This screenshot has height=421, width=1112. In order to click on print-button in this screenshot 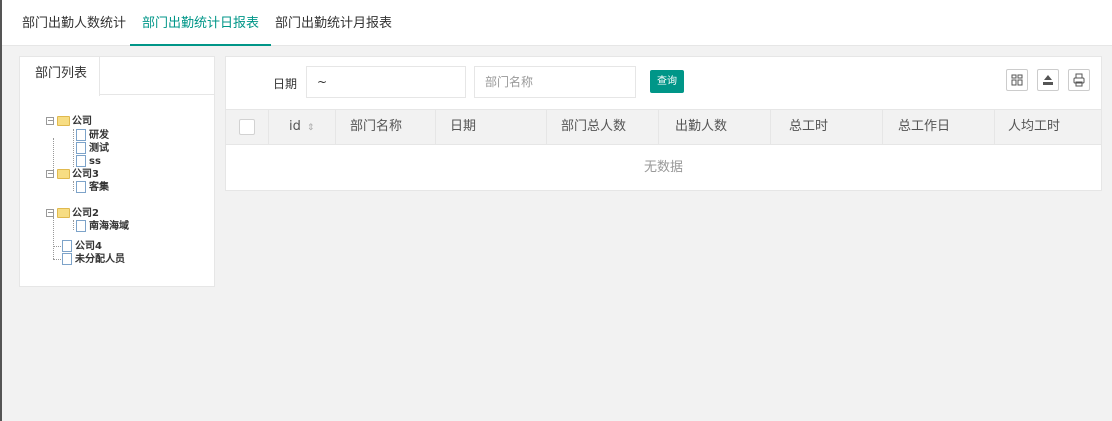, I will do `click(1079, 80)`.